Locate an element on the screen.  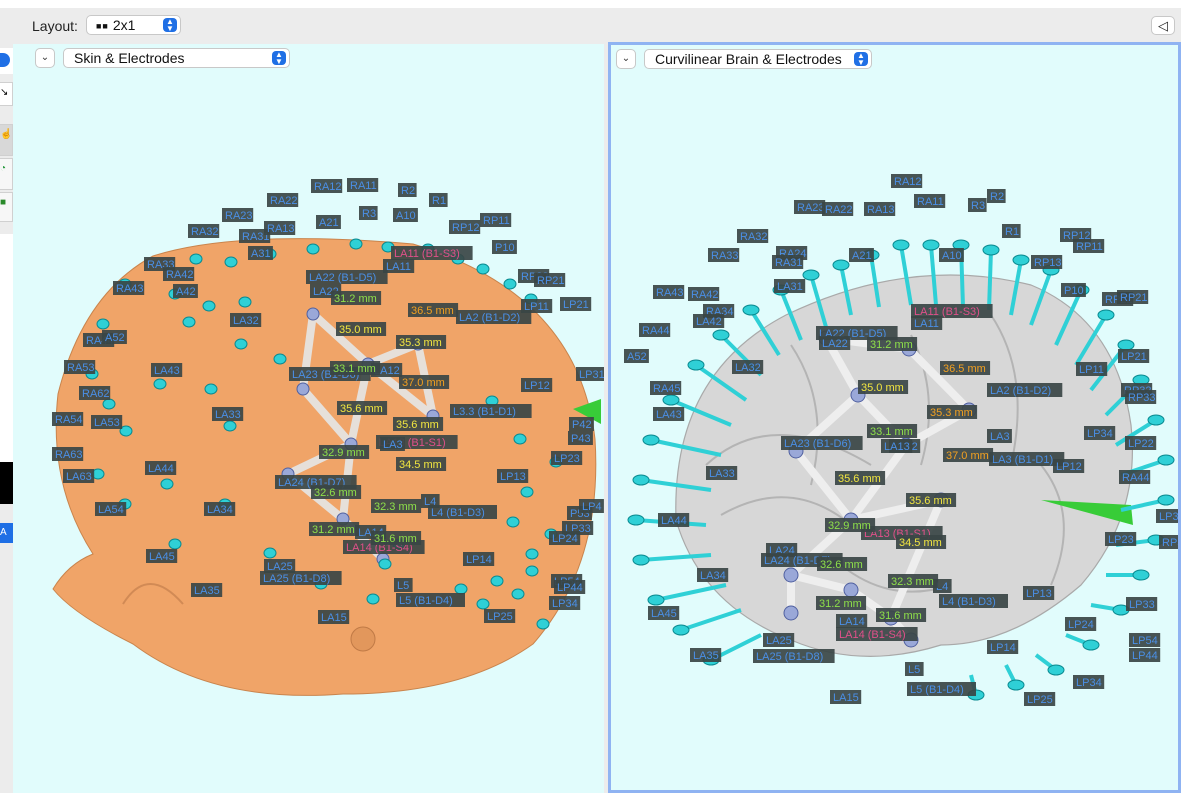
collapse-panel-button: ◁ is located at coordinates (1163, 25).